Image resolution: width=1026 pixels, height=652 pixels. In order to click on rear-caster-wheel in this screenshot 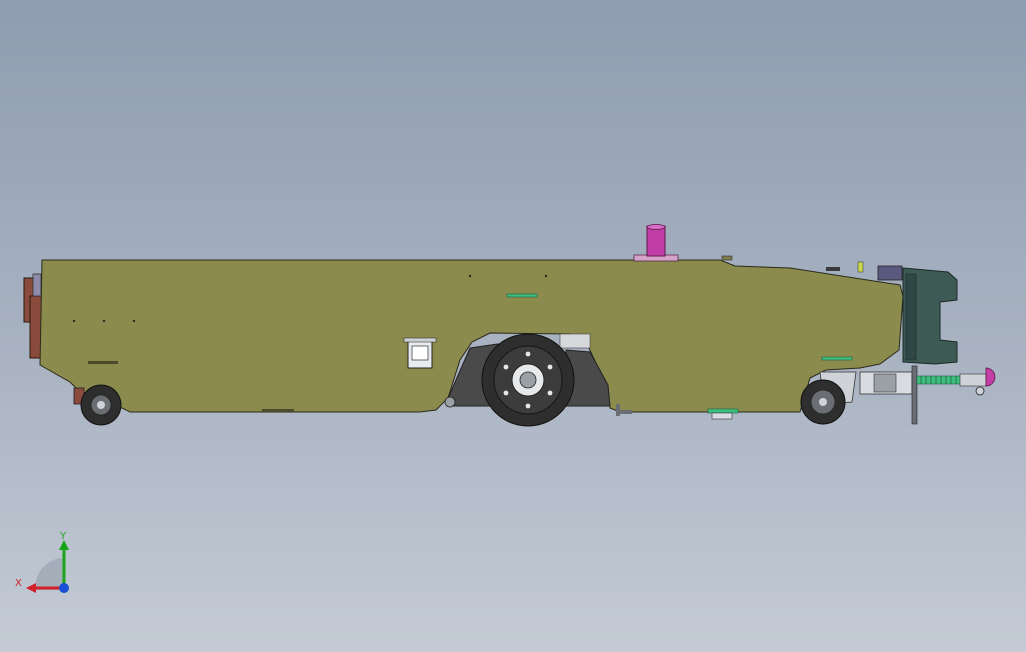, I will do `click(97, 405)`.